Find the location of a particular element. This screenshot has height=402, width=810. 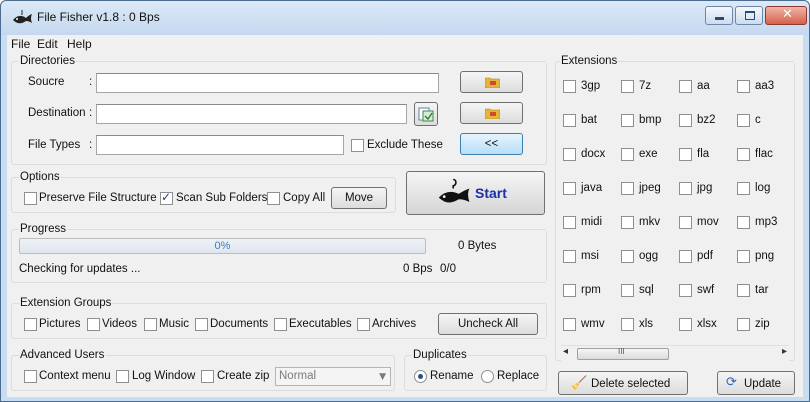

open-folder-icon is located at coordinates (426, 114).